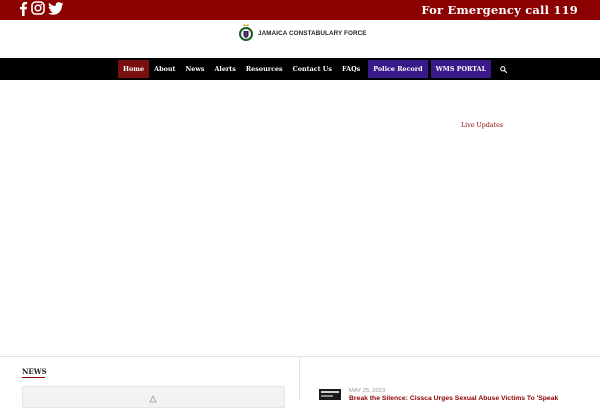 The height and width of the screenshot is (408, 600). I want to click on section-divider, so click(300, 356).